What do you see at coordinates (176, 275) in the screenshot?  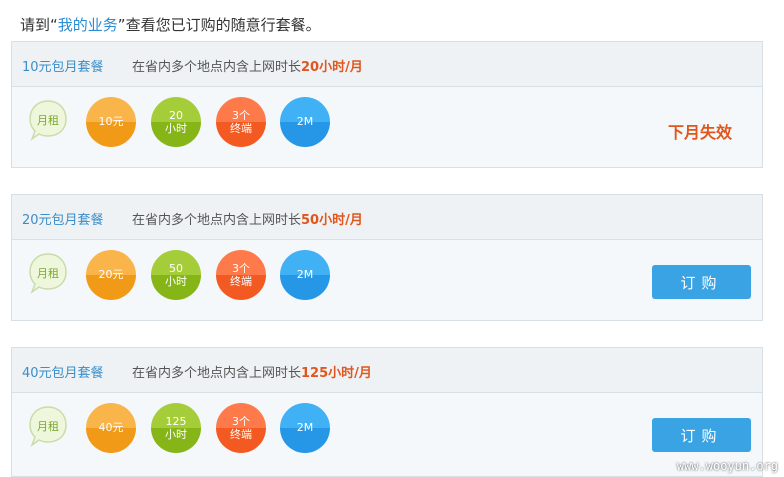 I see `hours-badge: 50 小时` at bounding box center [176, 275].